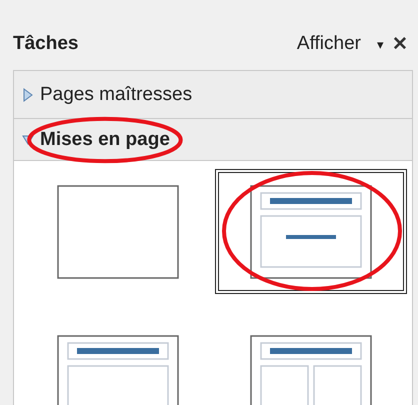  What do you see at coordinates (46, 44) in the screenshot?
I see `panel-title: Tâches` at bounding box center [46, 44].